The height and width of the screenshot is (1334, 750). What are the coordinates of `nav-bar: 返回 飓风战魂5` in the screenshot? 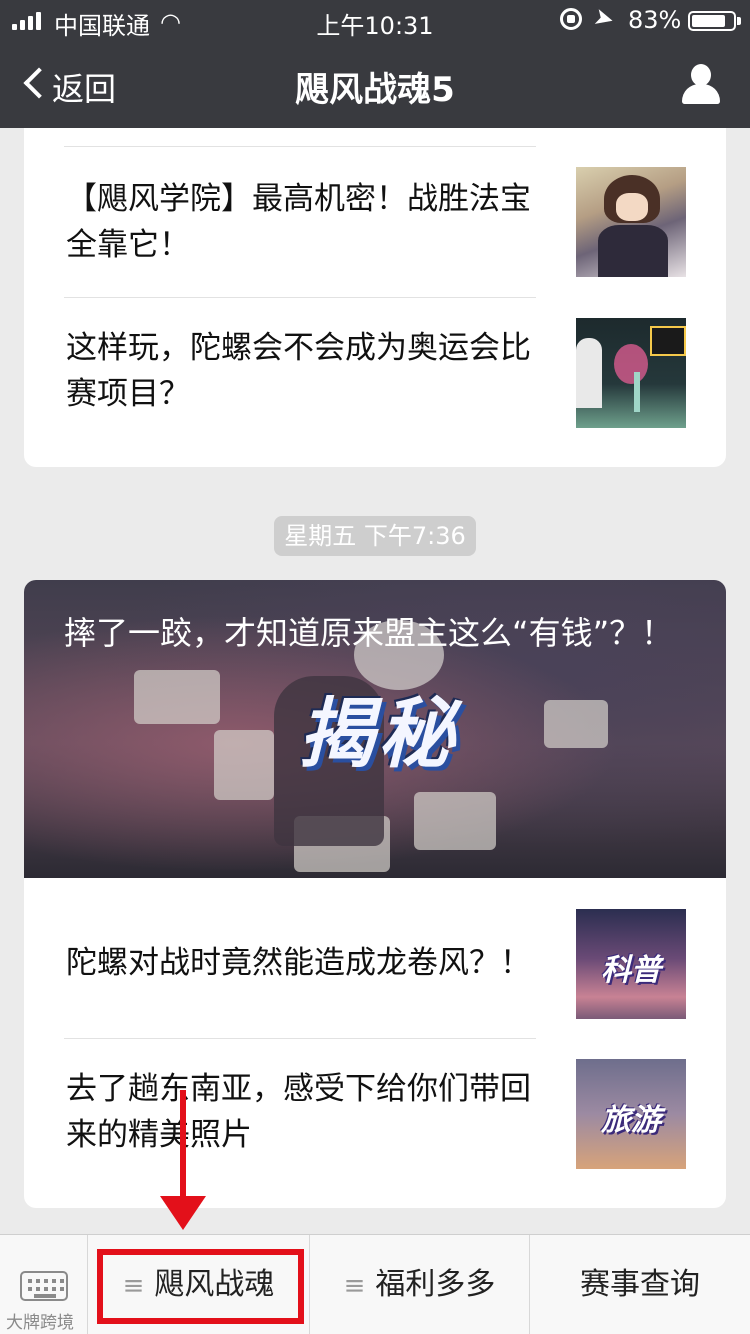 It's located at (375, 84).